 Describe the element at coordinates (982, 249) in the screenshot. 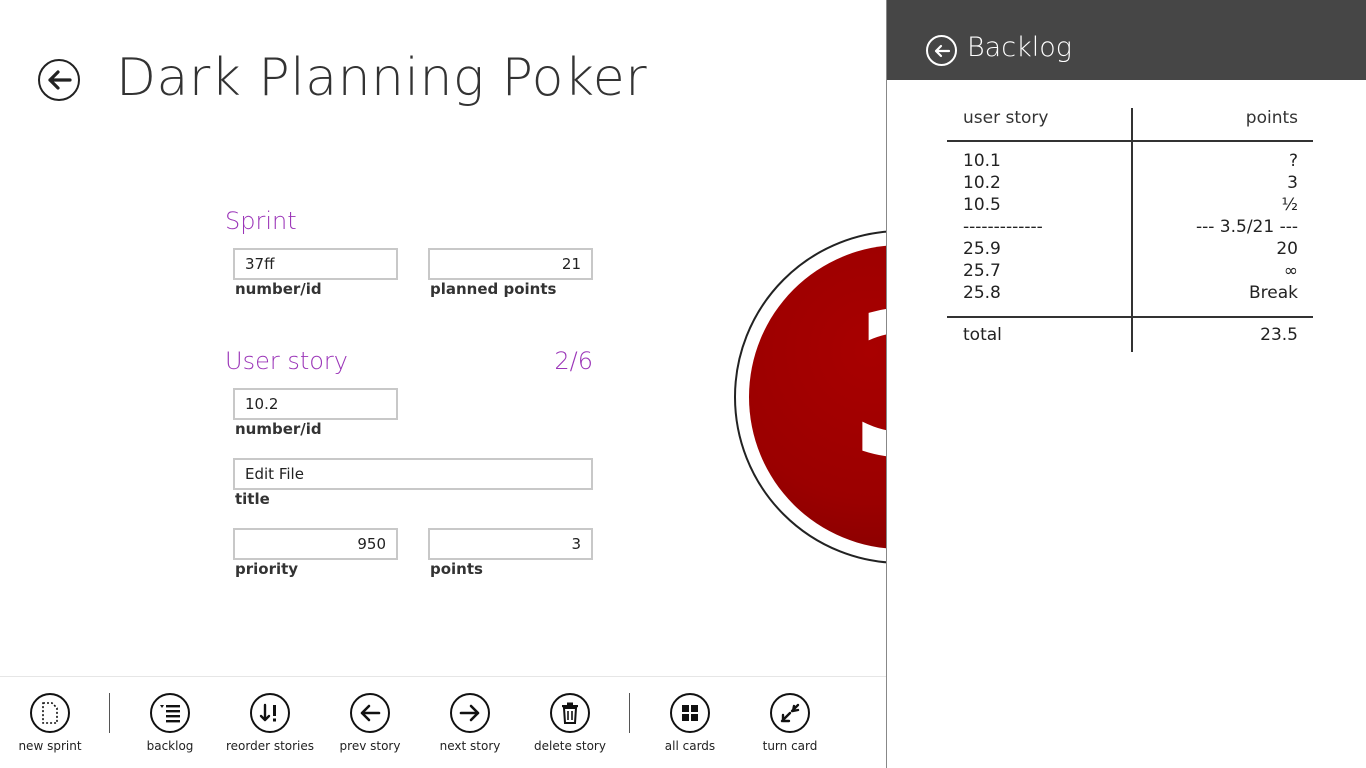

I see `row-story: 25.9` at that location.